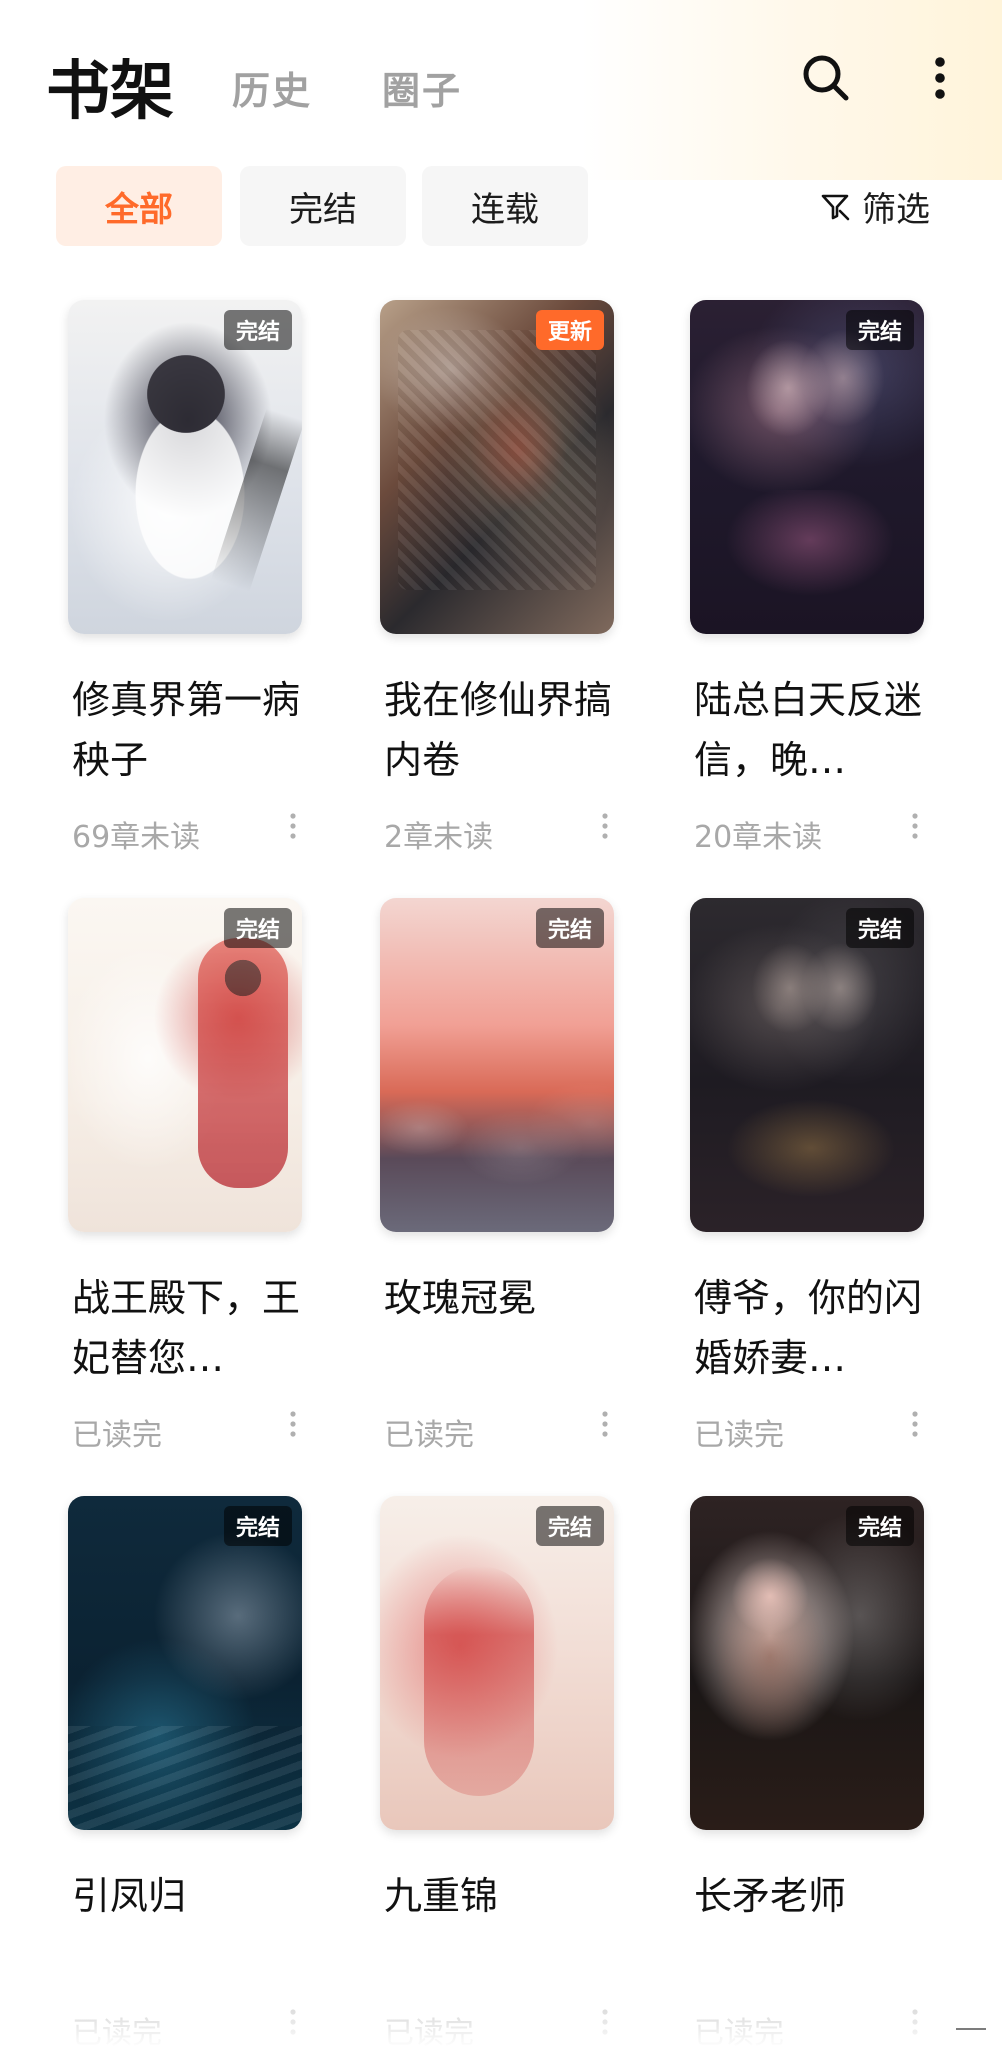 This screenshot has height=2056, width=1002. What do you see at coordinates (139, 206) in the screenshot?
I see `filter-chip-all: 全部` at bounding box center [139, 206].